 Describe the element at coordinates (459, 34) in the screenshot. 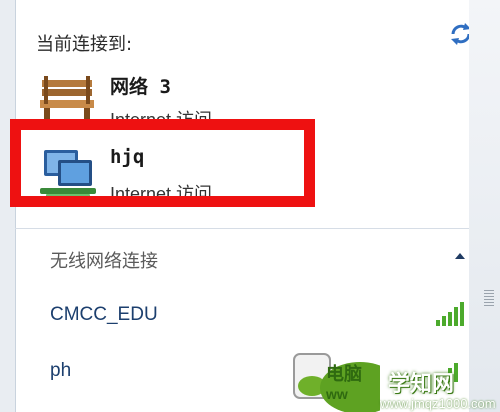

I see `refresh-icon` at that location.